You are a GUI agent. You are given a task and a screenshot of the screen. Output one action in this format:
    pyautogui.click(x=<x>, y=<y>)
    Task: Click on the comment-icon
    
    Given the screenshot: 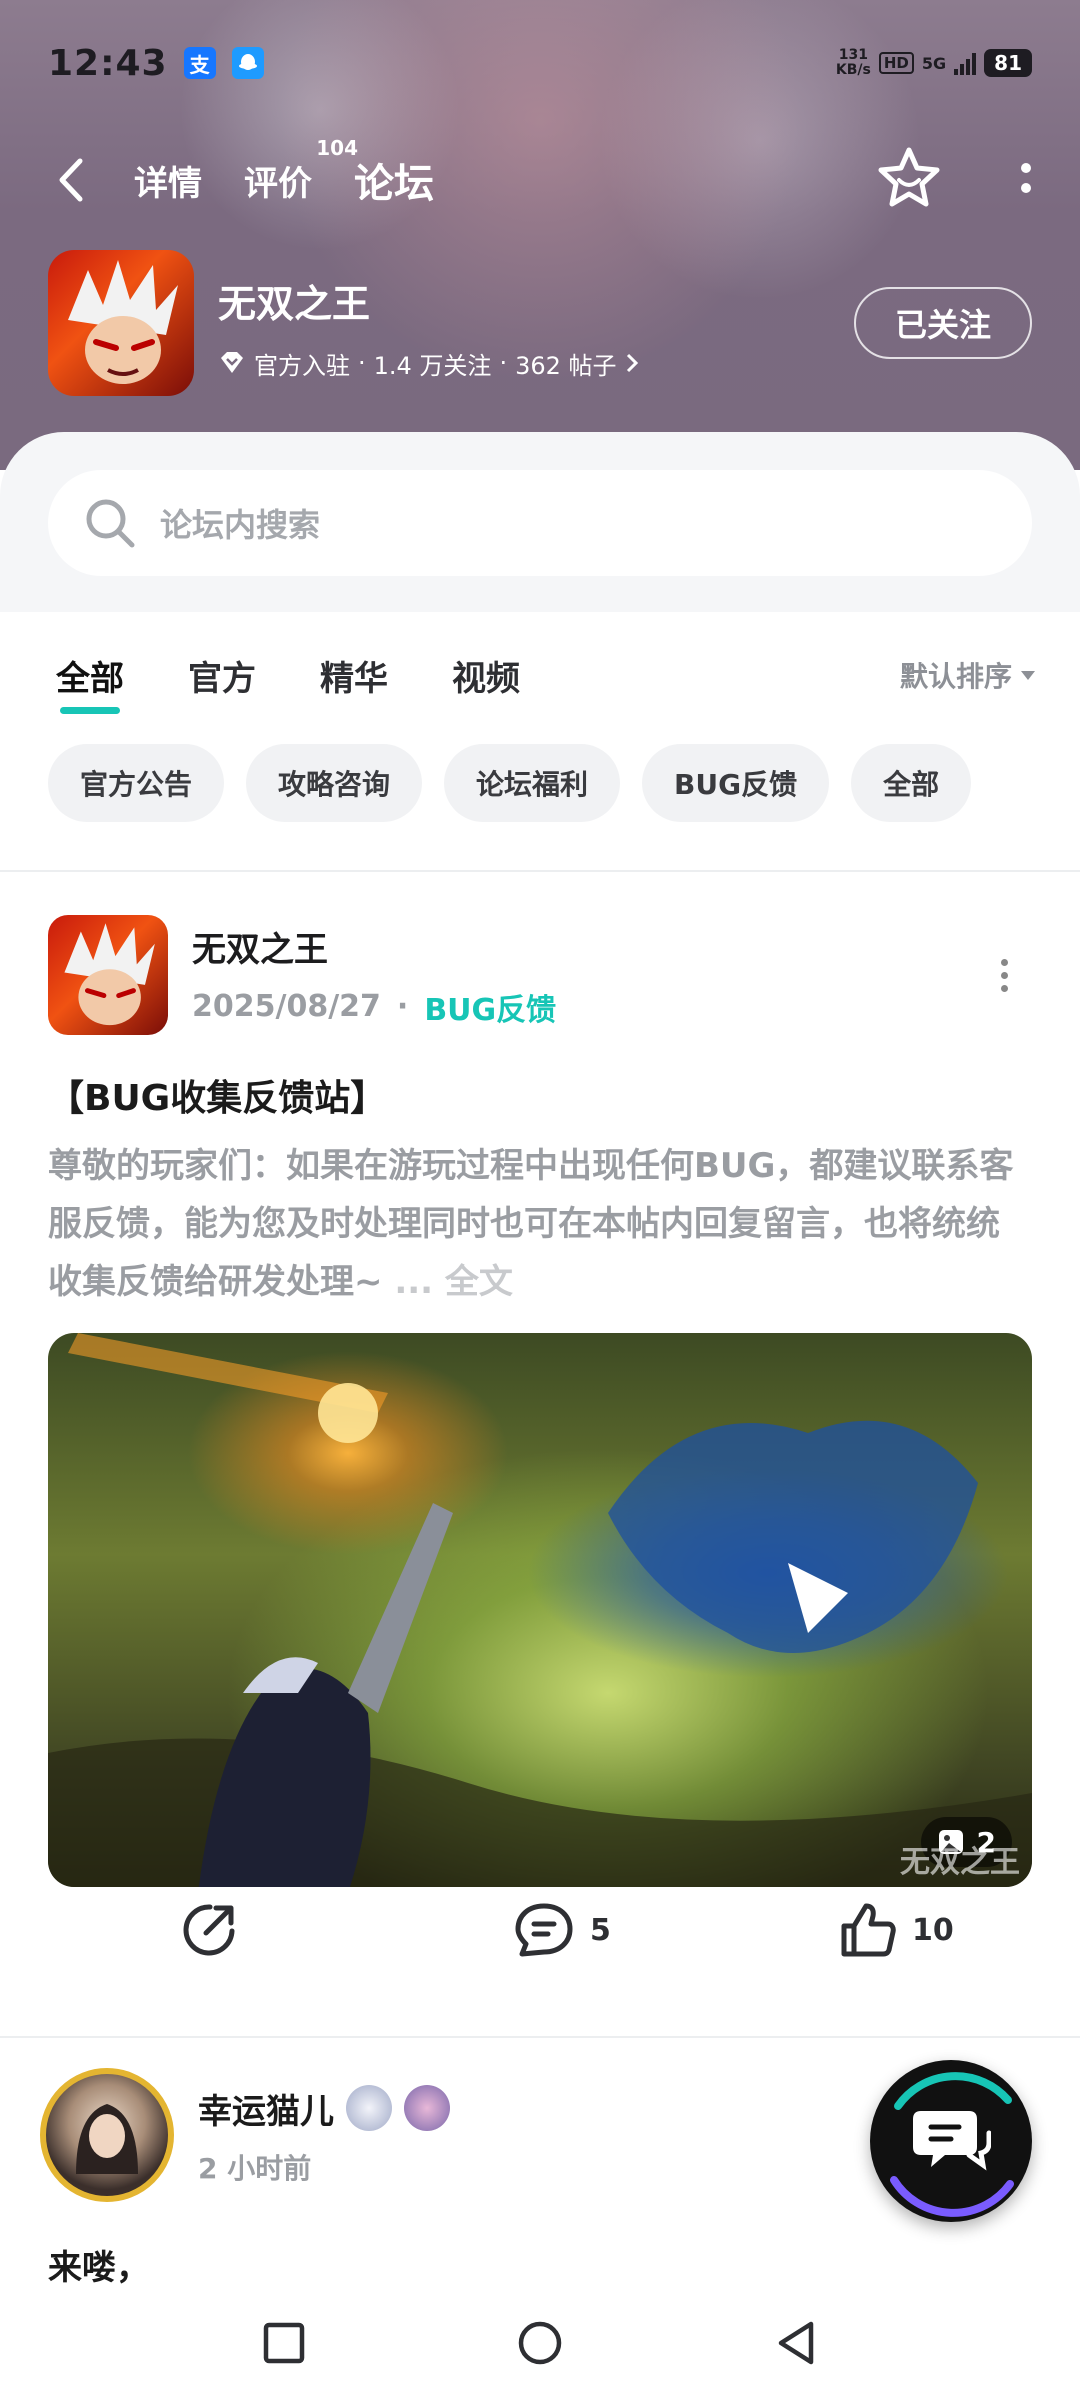 What is the action you would take?
    pyautogui.click(x=544, y=1930)
    